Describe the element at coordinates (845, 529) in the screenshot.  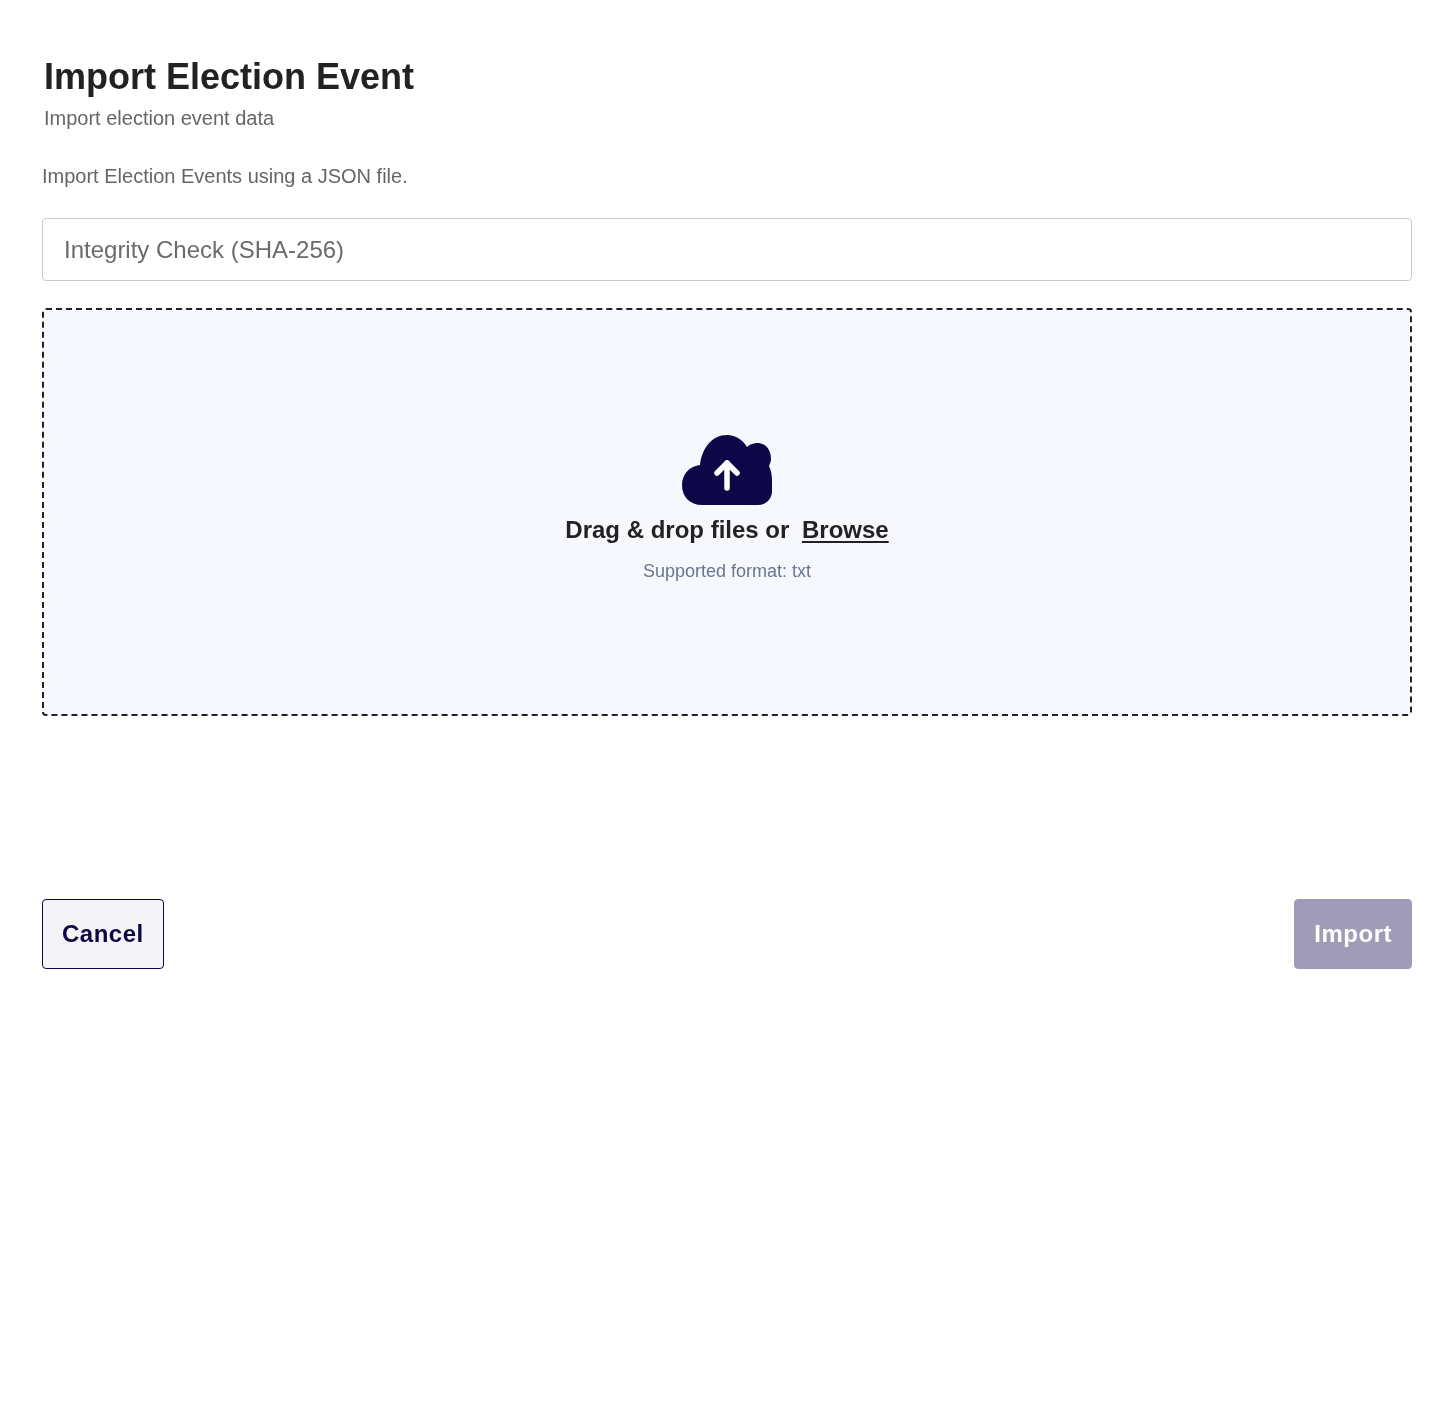
I see `browse-link: Browse` at that location.